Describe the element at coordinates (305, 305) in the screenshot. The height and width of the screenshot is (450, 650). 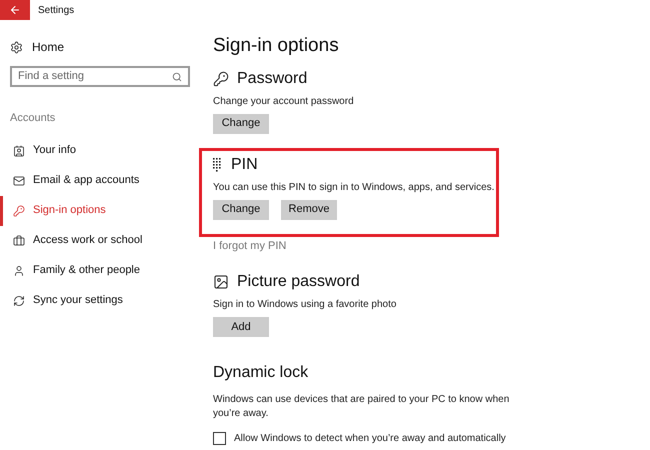
I see `section-description: Sign in to Windows using a favorite photo` at that location.